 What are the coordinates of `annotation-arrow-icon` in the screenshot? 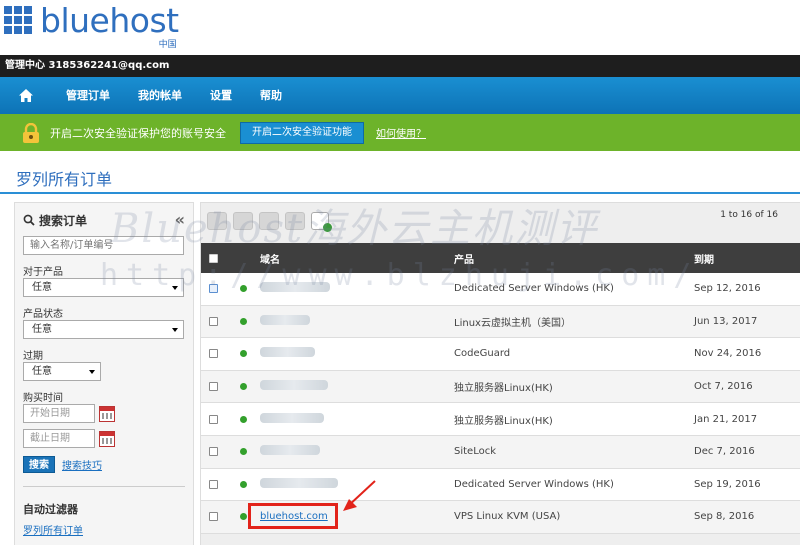 It's located at (359, 495).